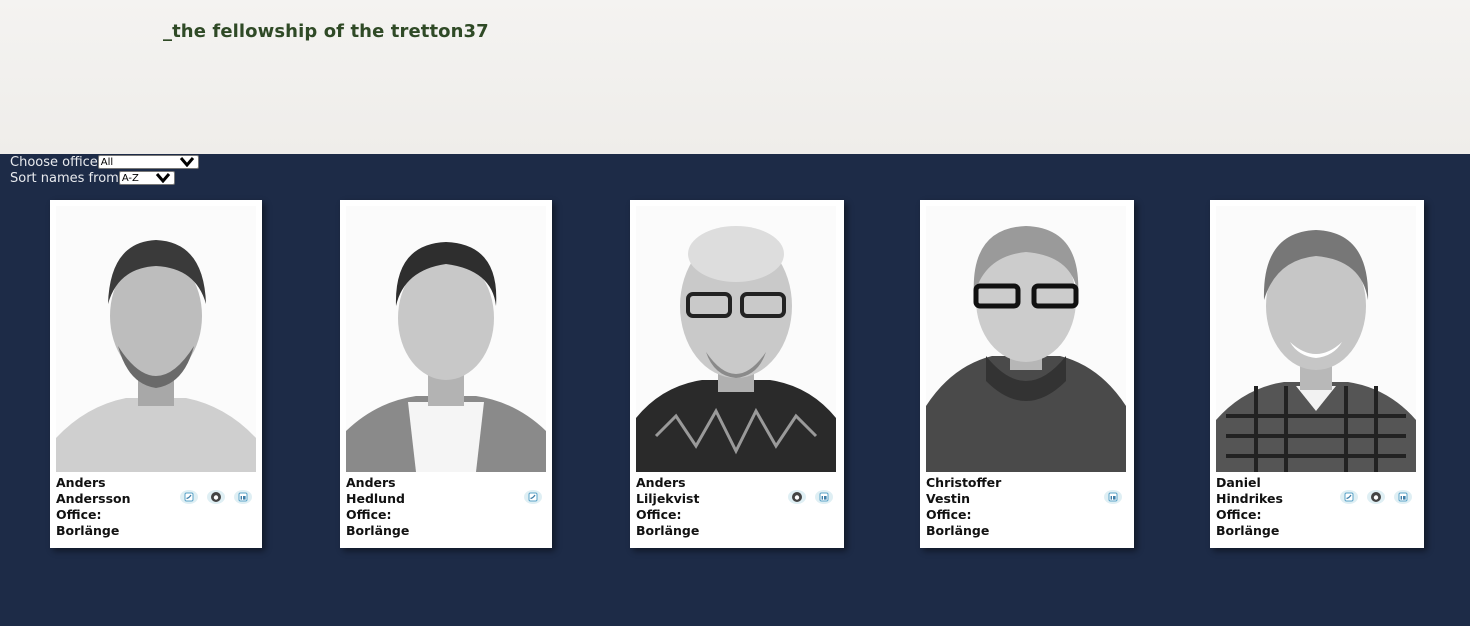 This screenshot has height=626, width=1470. Describe the element at coordinates (54, 162) in the screenshot. I see `office-filter-label: Choose office` at that location.